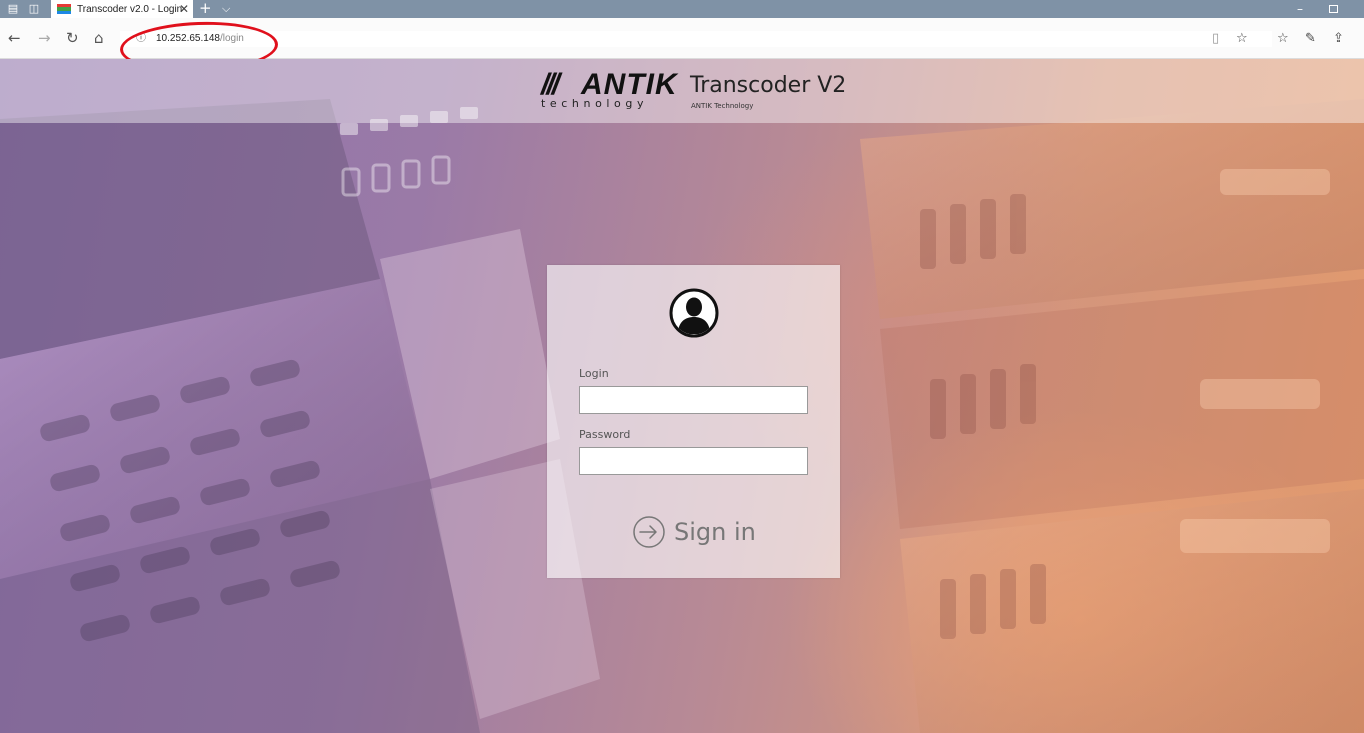 The image size is (1364, 733). Describe the element at coordinates (205, 8) in the screenshot. I see `new-tab-icon: +` at that location.